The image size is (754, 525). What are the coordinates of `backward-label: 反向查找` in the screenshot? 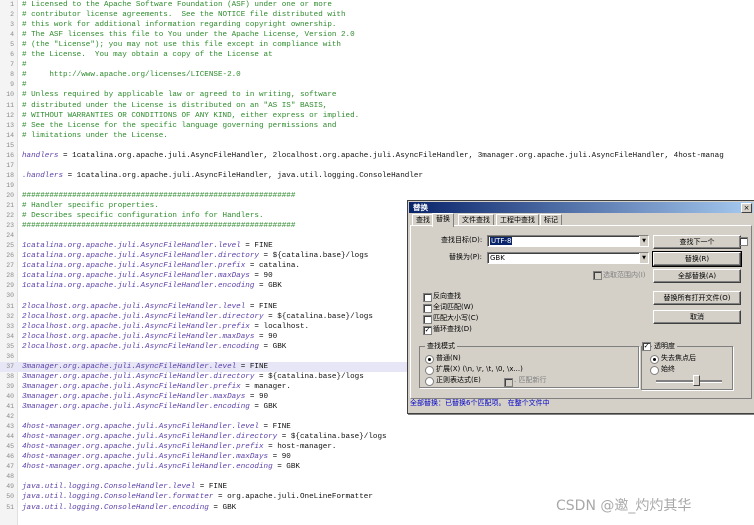 It's located at (447, 296).